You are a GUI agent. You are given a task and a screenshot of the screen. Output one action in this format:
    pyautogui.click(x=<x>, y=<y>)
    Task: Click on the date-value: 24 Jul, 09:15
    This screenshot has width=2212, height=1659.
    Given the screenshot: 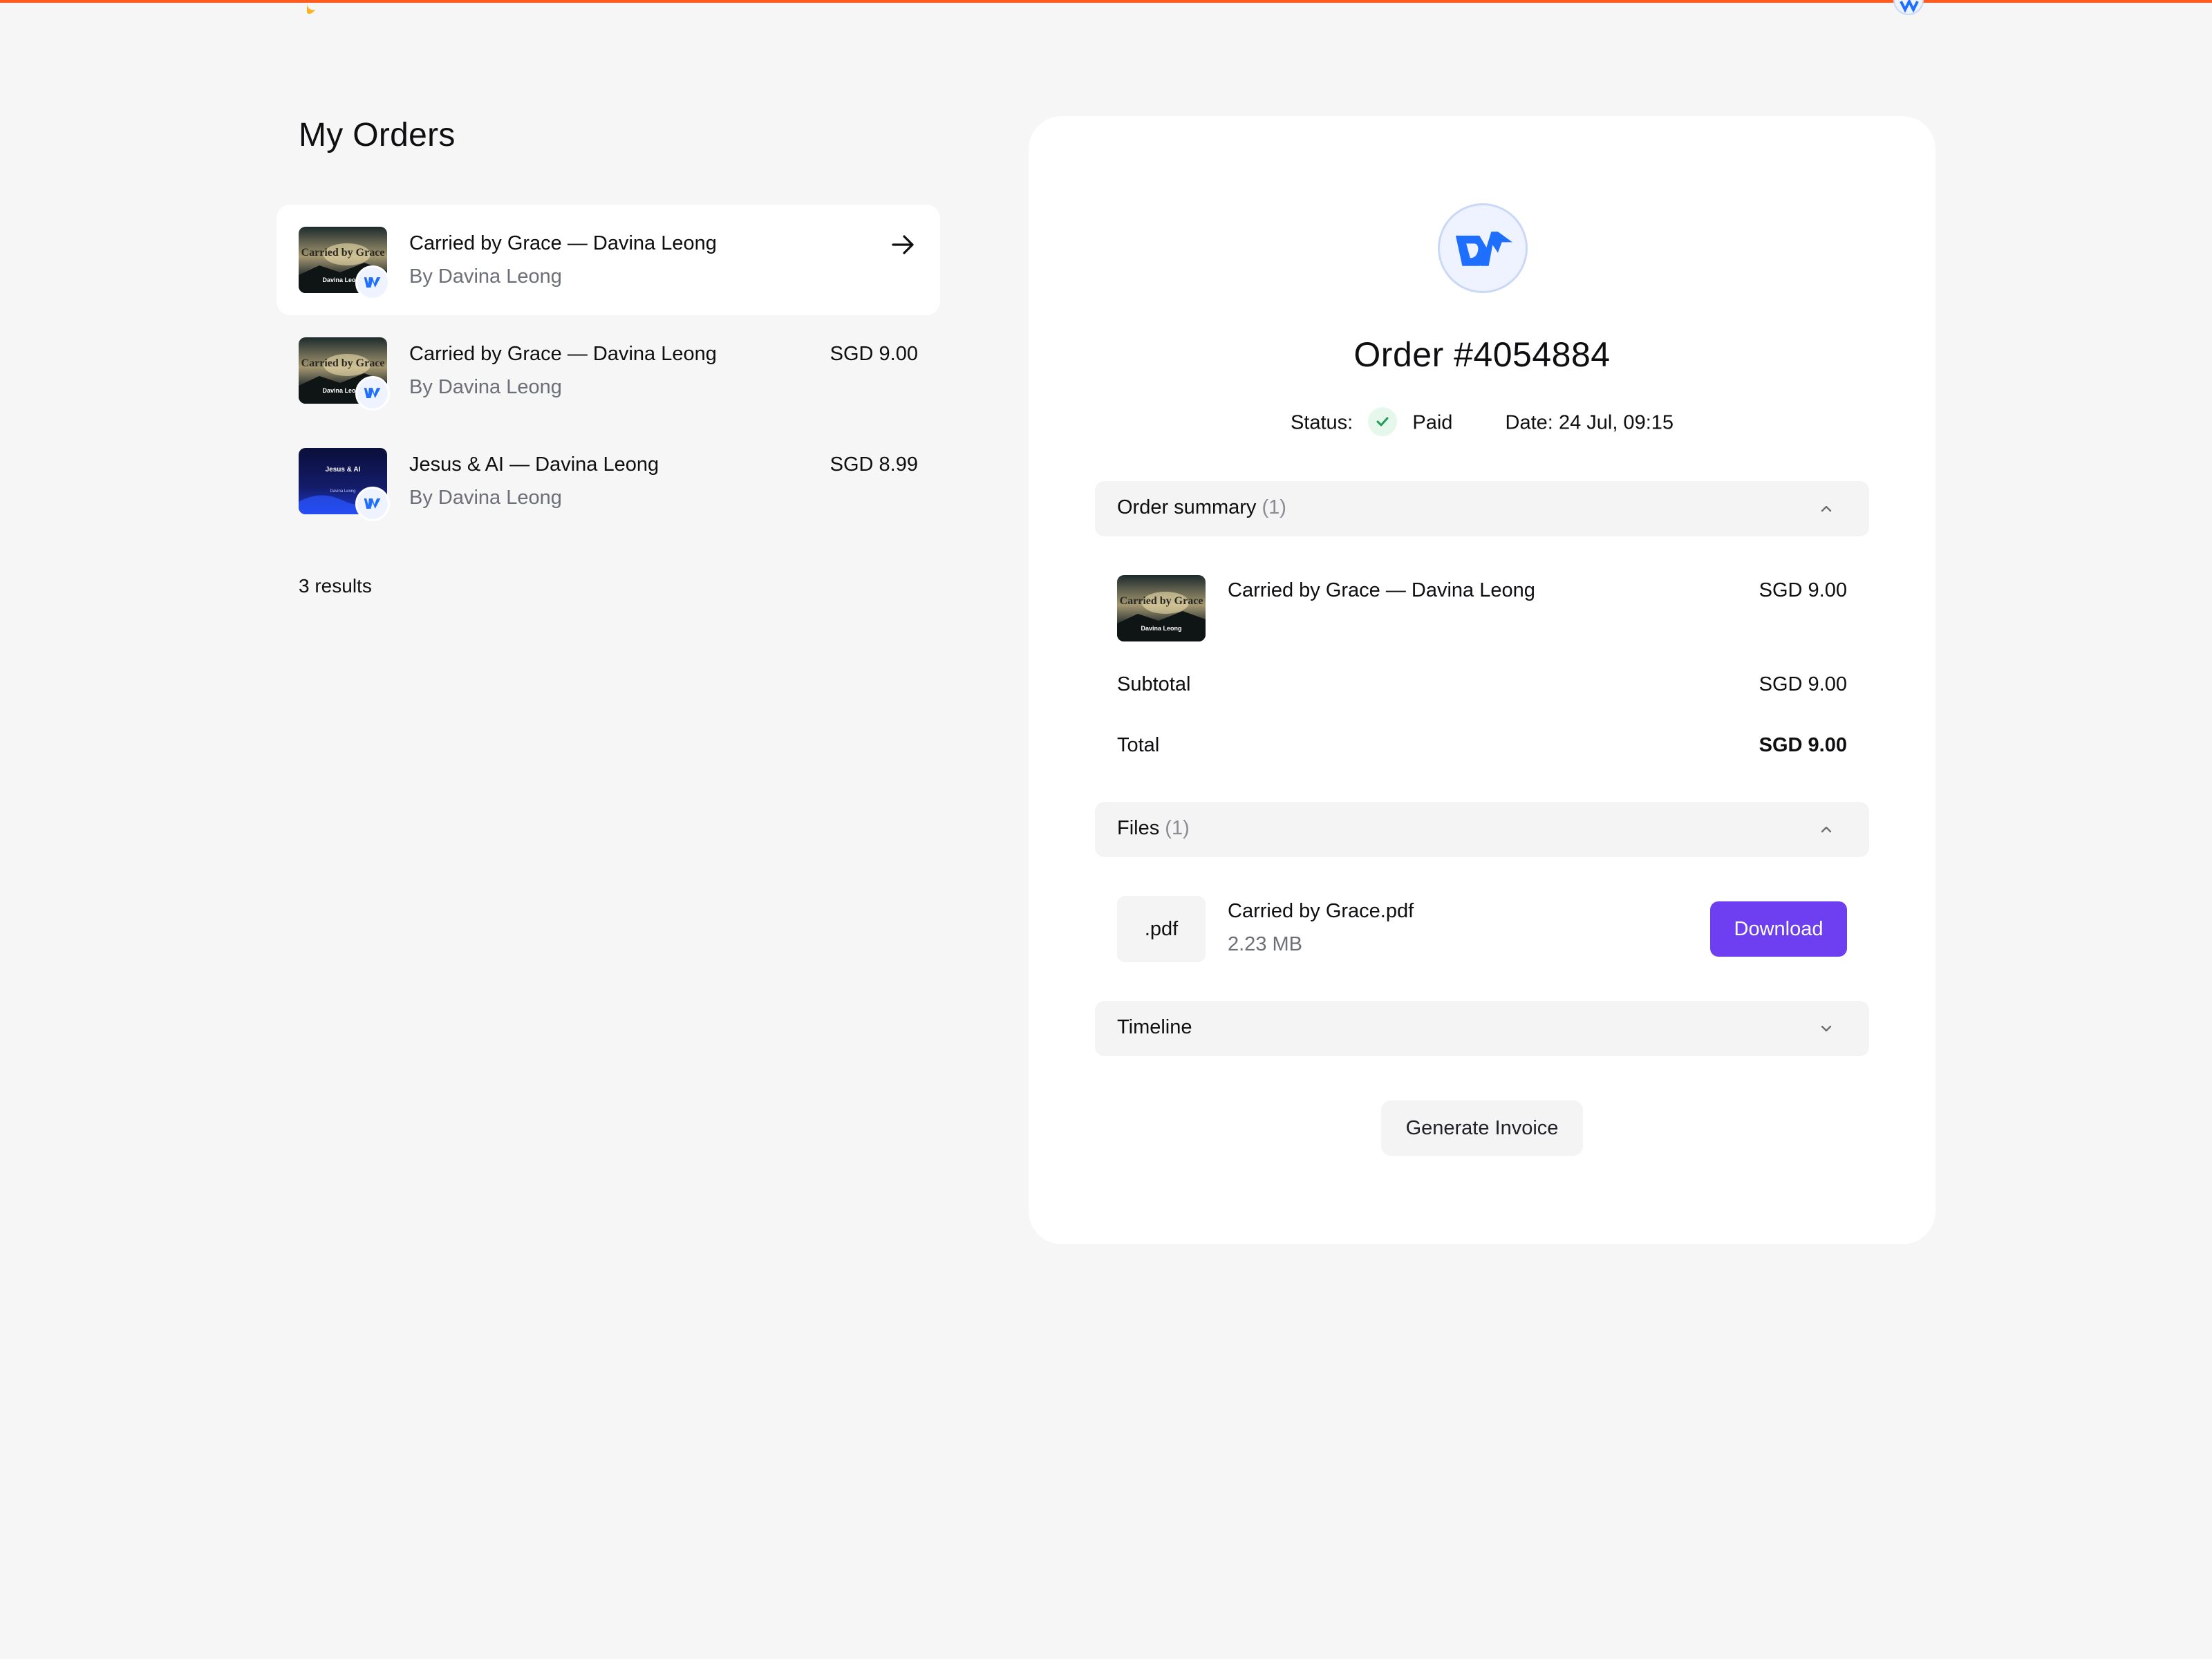 What is the action you would take?
    pyautogui.click(x=1616, y=422)
    